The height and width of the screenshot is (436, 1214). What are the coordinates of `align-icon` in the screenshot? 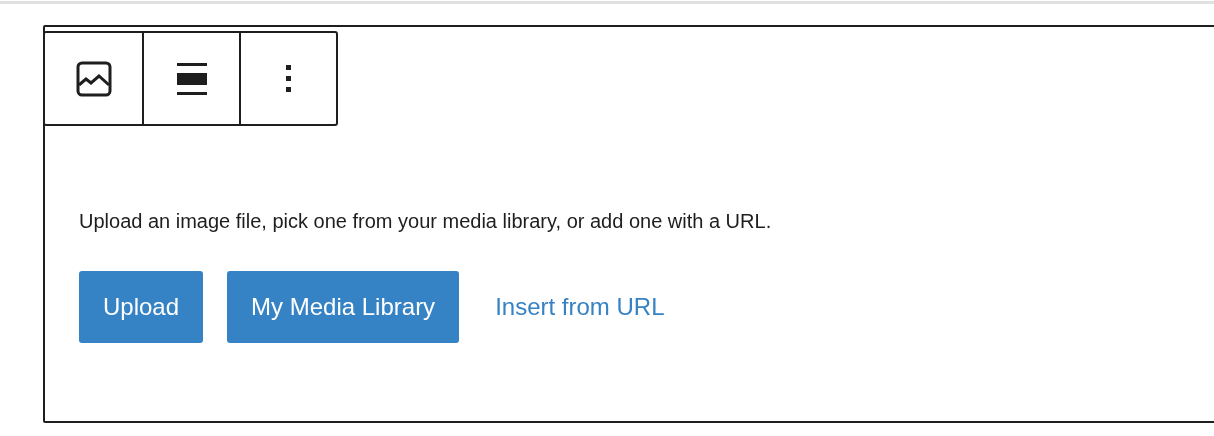 It's located at (191, 78).